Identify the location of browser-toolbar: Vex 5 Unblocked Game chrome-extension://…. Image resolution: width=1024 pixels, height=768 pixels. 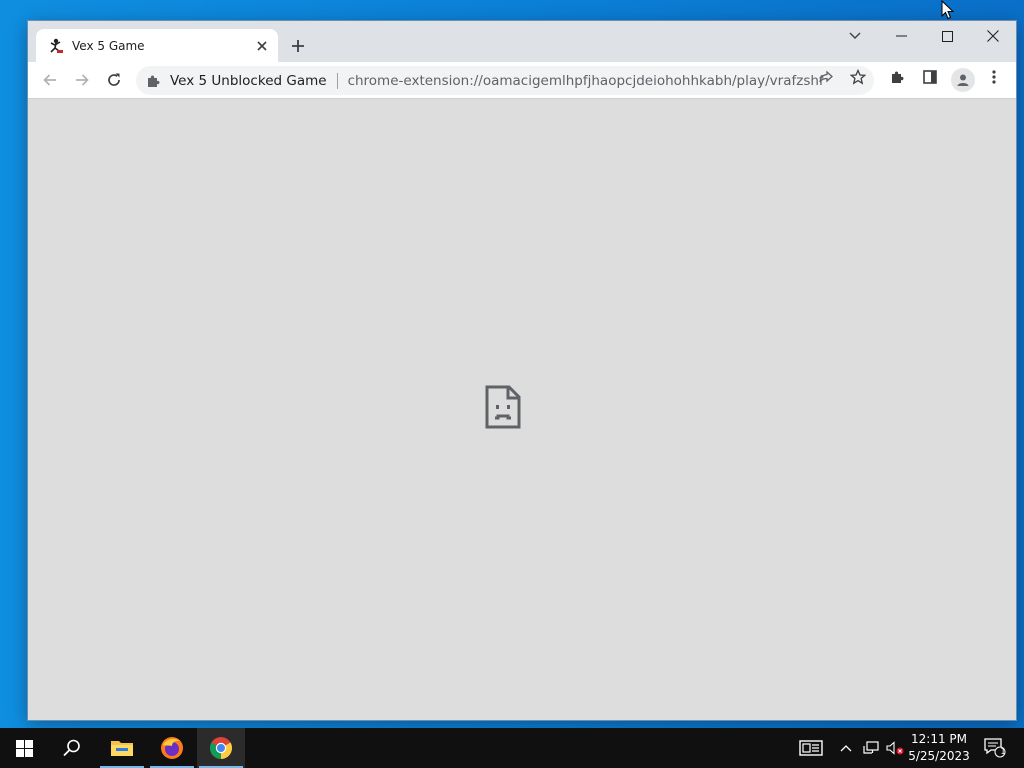
(522, 80).